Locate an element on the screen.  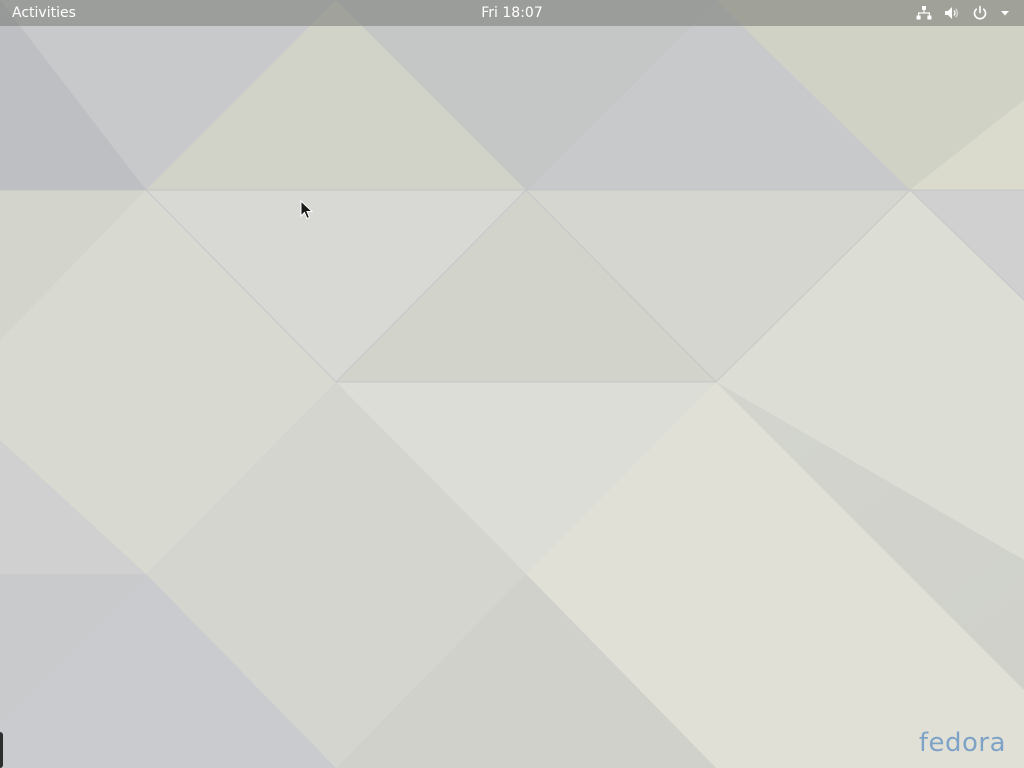
dropdown-arrow-icon is located at coordinates (1005, 13).